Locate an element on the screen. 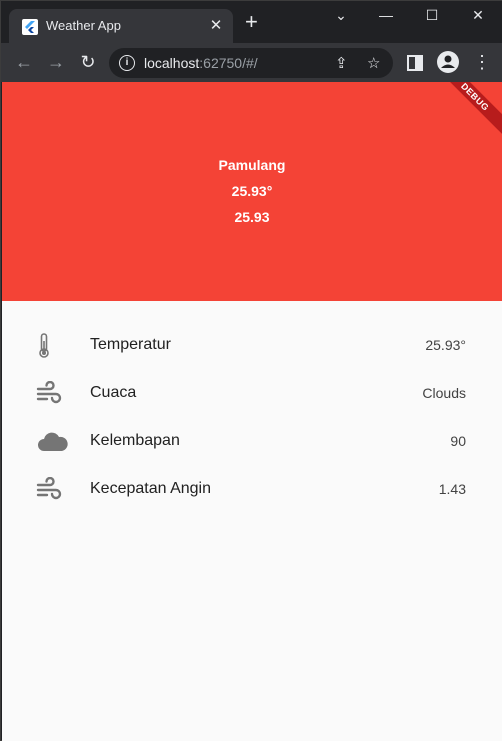 This screenshot has width=502, height=741. list-item: Temperatur 25.93° is located at coordinates (252, 345).